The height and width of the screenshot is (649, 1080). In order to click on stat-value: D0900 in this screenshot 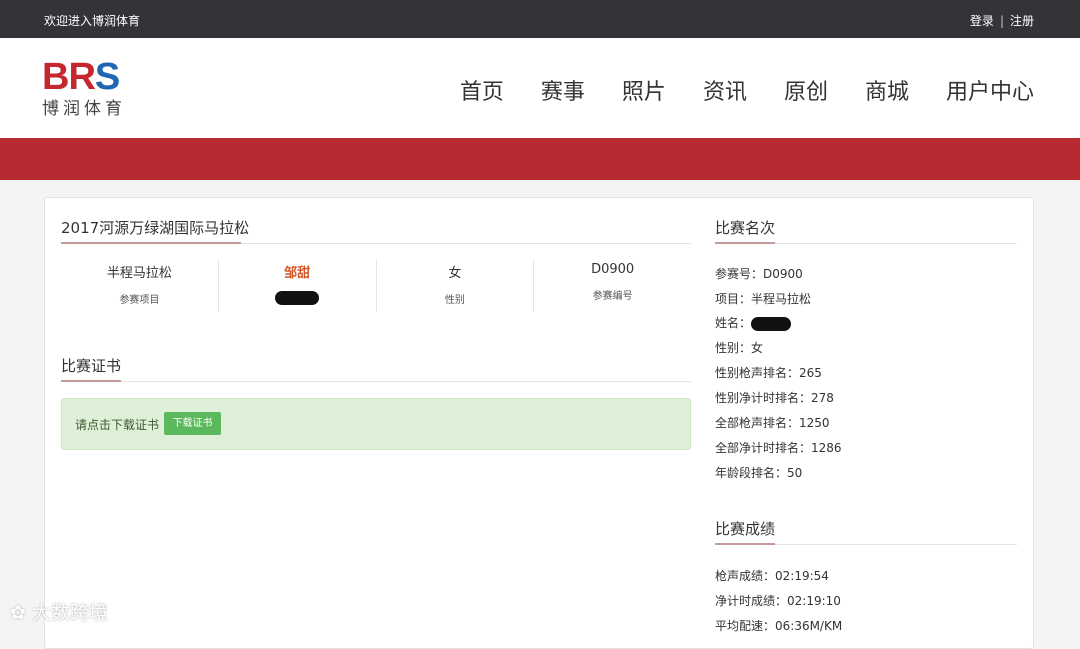, I will do `click(613, 269)`.